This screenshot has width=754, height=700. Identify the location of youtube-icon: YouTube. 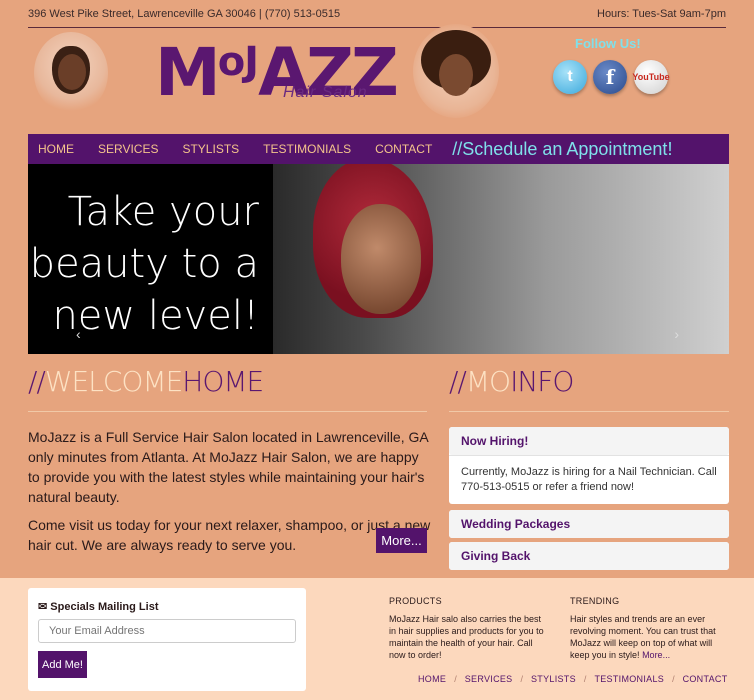
(651, 77).